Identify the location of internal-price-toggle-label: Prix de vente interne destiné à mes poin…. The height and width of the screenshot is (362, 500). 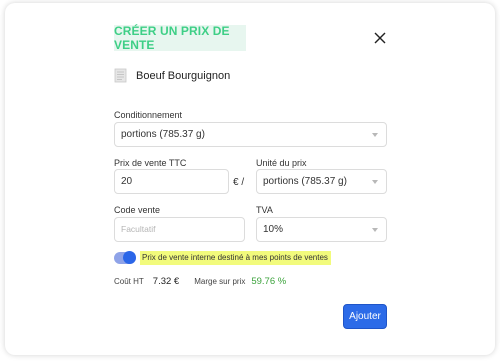
(235, 258).